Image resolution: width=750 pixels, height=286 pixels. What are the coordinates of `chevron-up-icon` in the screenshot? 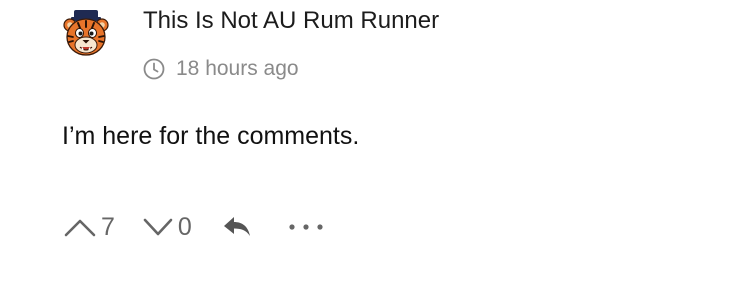 It's located at (80, 228).